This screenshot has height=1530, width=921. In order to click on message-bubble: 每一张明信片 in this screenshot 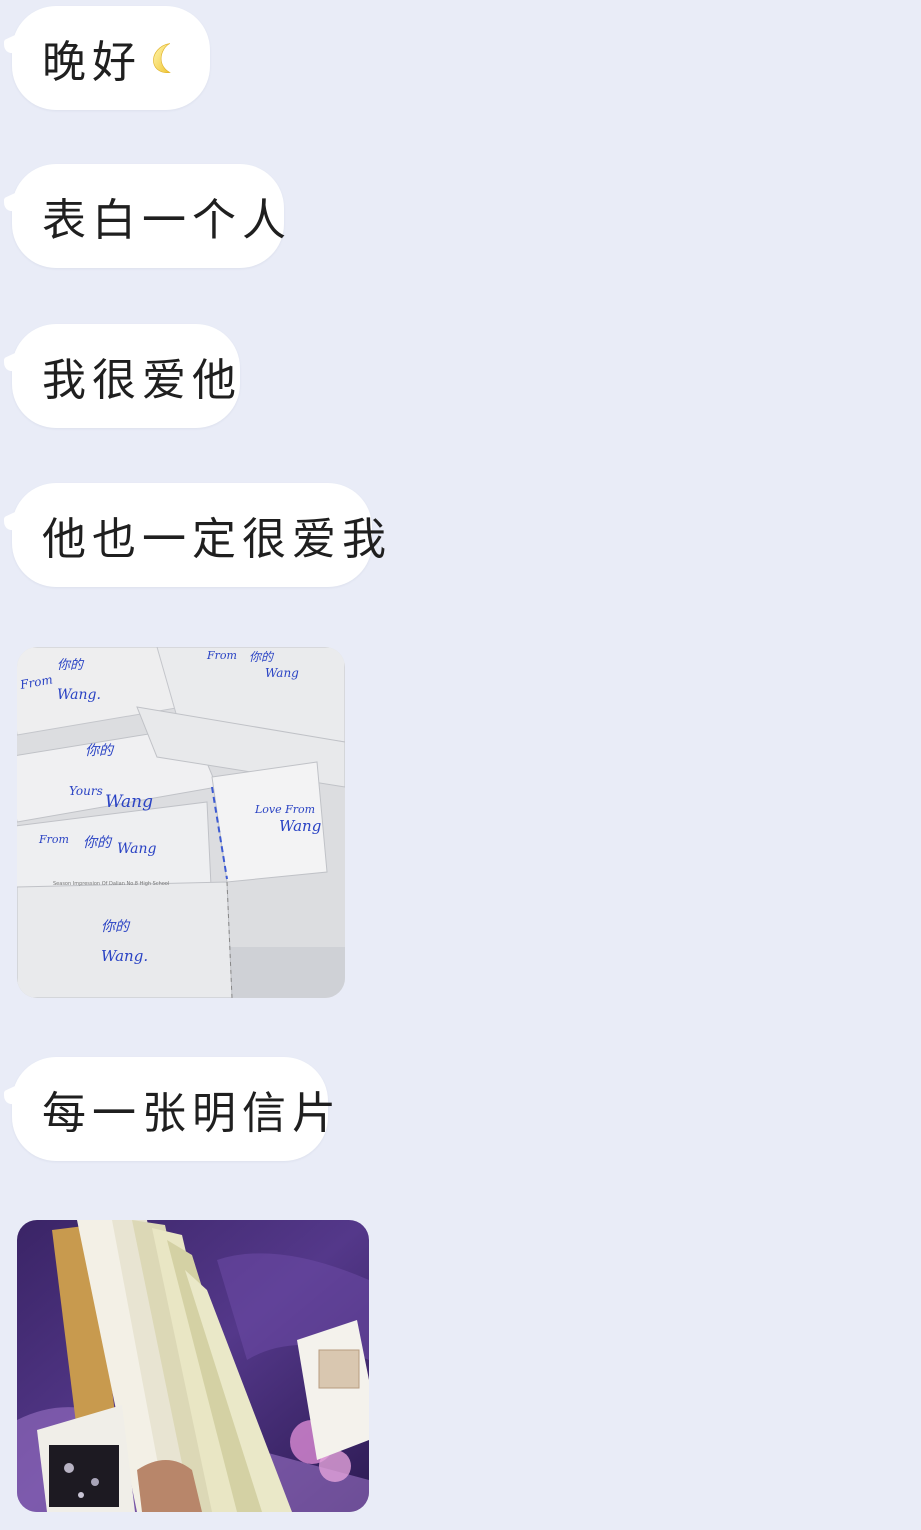, I will do `click(174, 1109)`.